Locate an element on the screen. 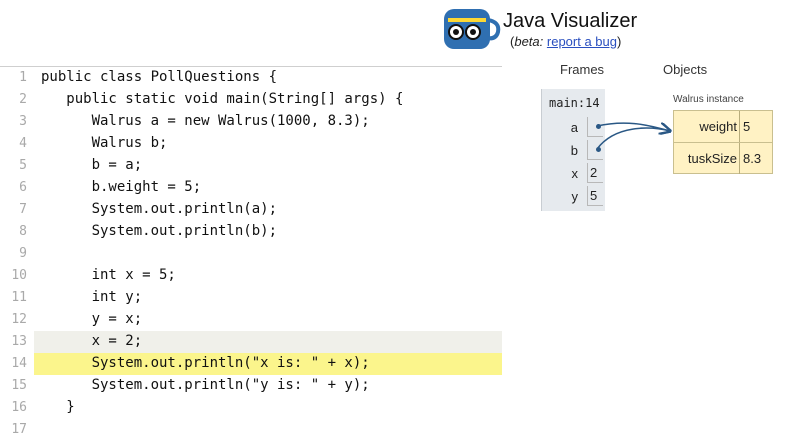  code-line: 9 is located at coordinates (251, 254).